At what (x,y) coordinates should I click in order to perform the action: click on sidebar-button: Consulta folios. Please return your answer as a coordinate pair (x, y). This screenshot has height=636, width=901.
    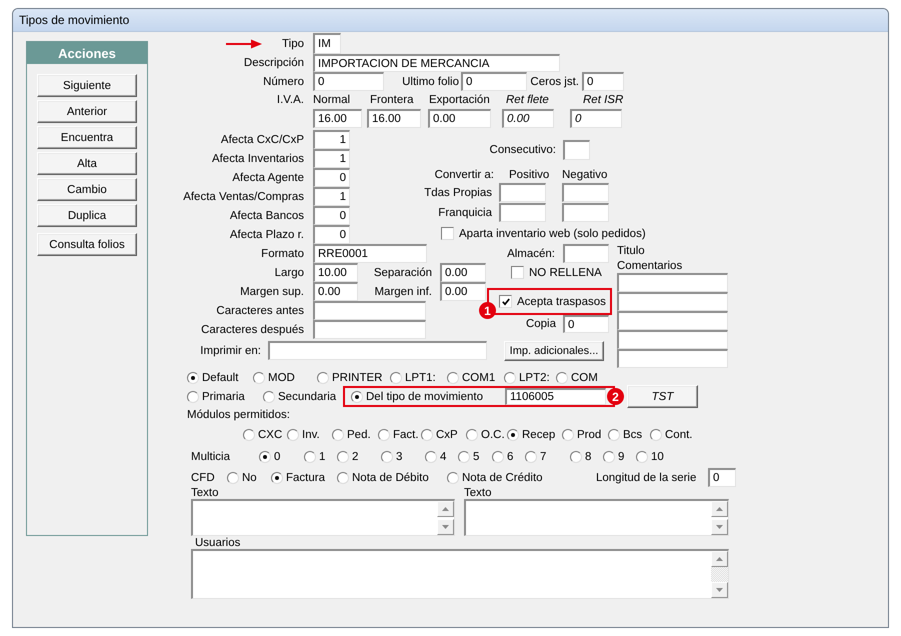
    Looking at the image, I should click on (87, 244).